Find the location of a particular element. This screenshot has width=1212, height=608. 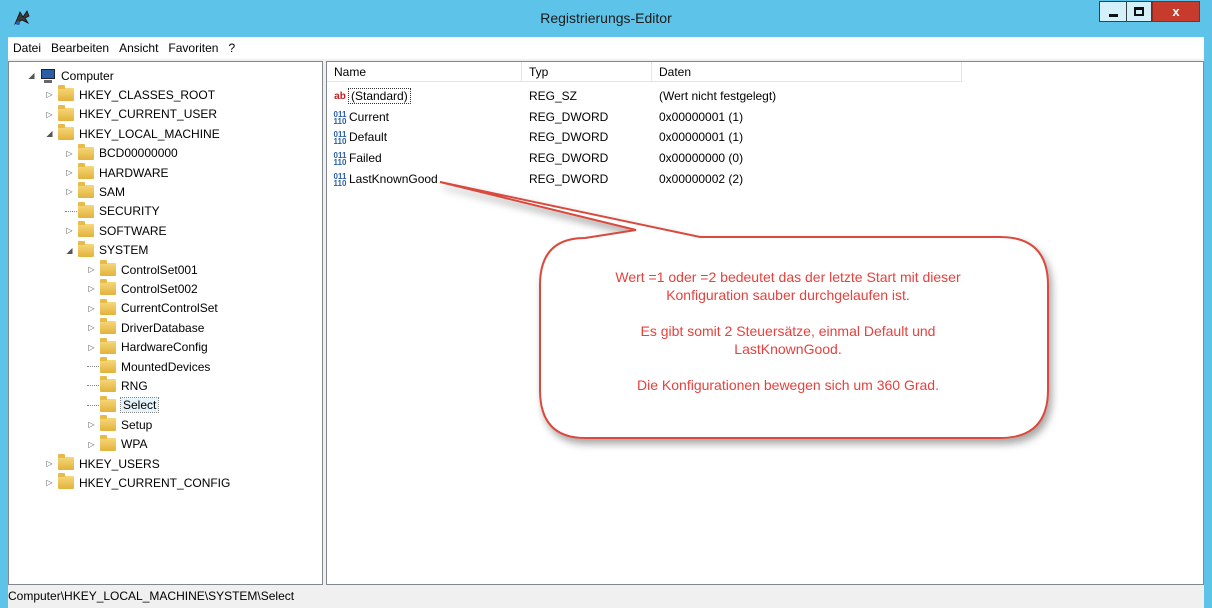

tree-item-label: ControlSet001 is located at coordinates (159, 269).